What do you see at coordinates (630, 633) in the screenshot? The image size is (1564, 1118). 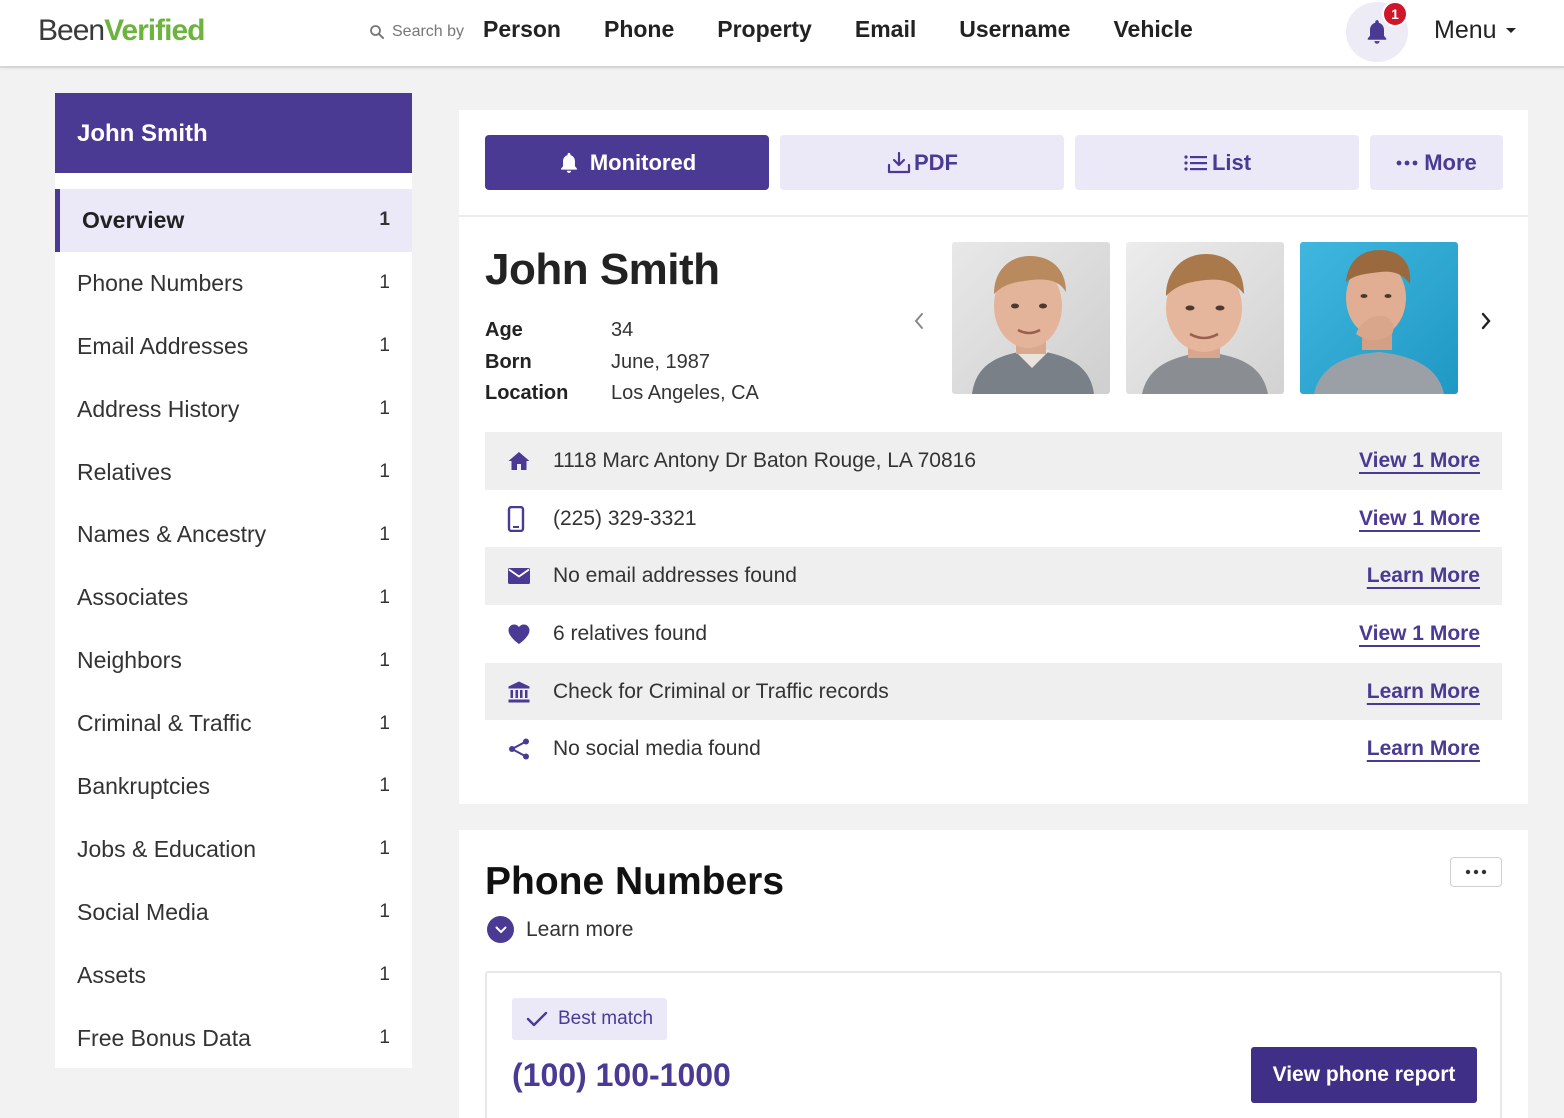 I see `relatives-text: 6 relatives found` at bounding box center [630, 633].